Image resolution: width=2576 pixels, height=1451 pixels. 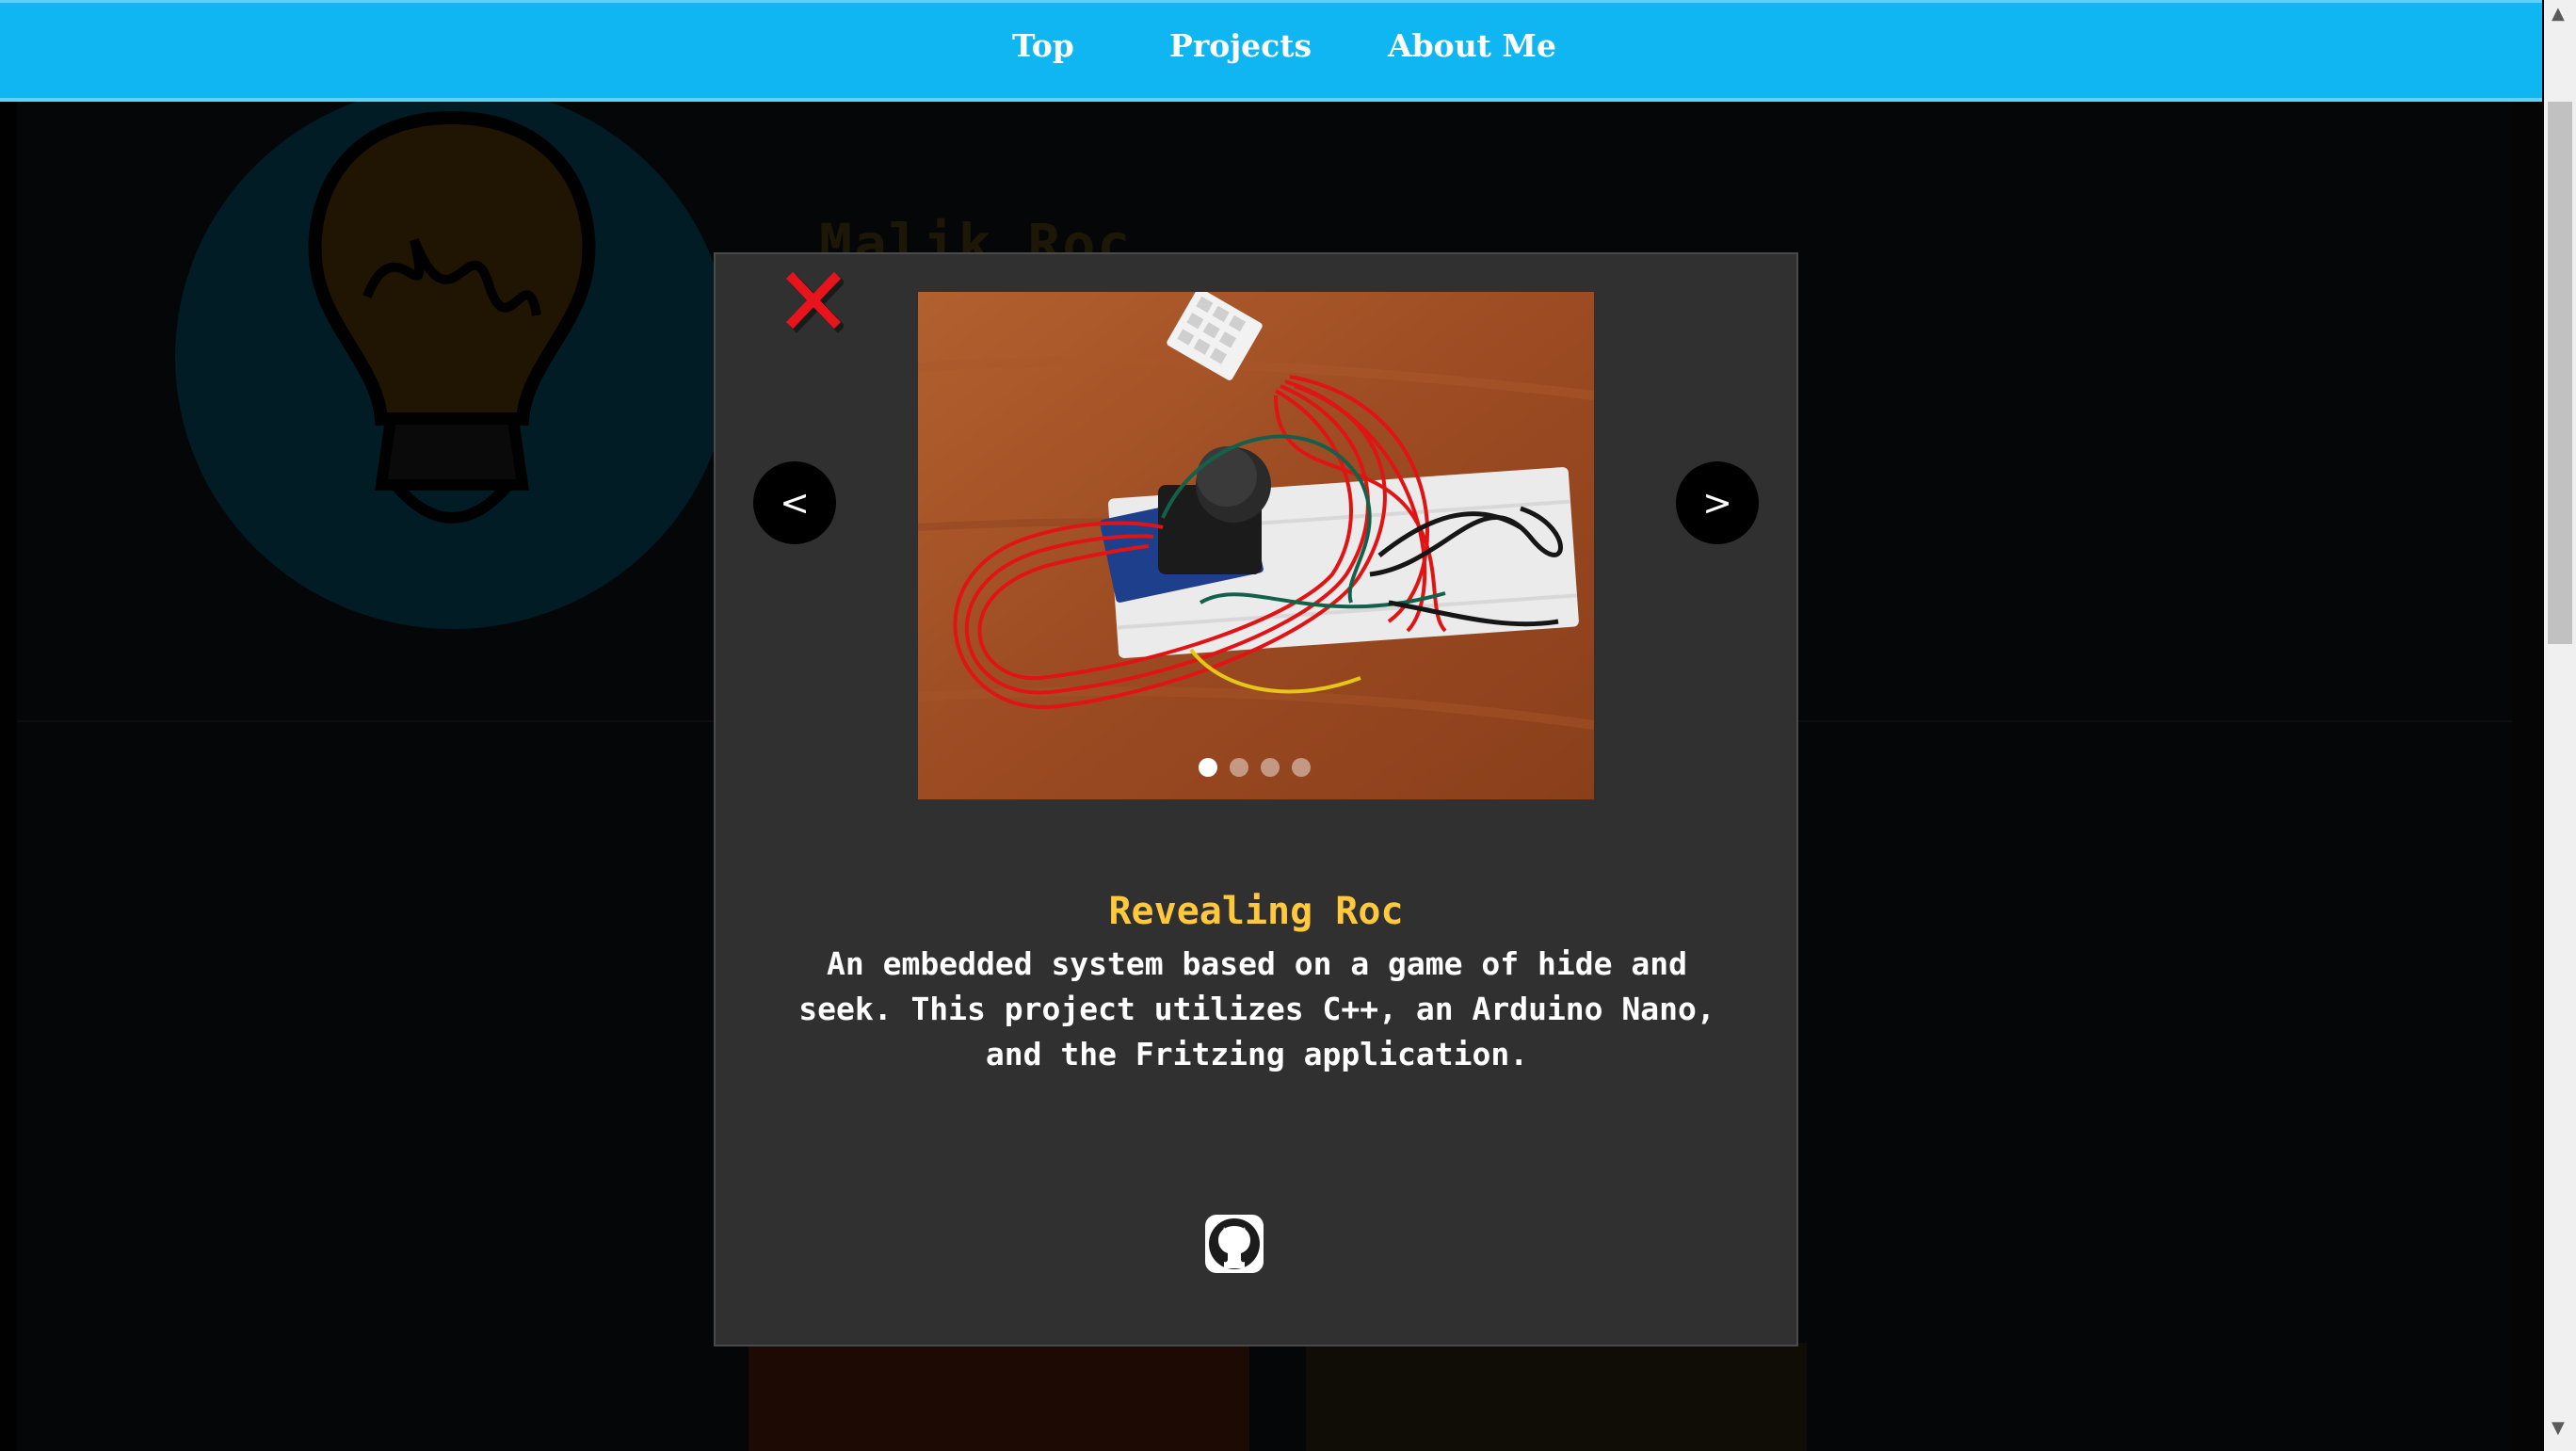 I want to click on scrollbar-thumb, so click(x=2560, y=373).